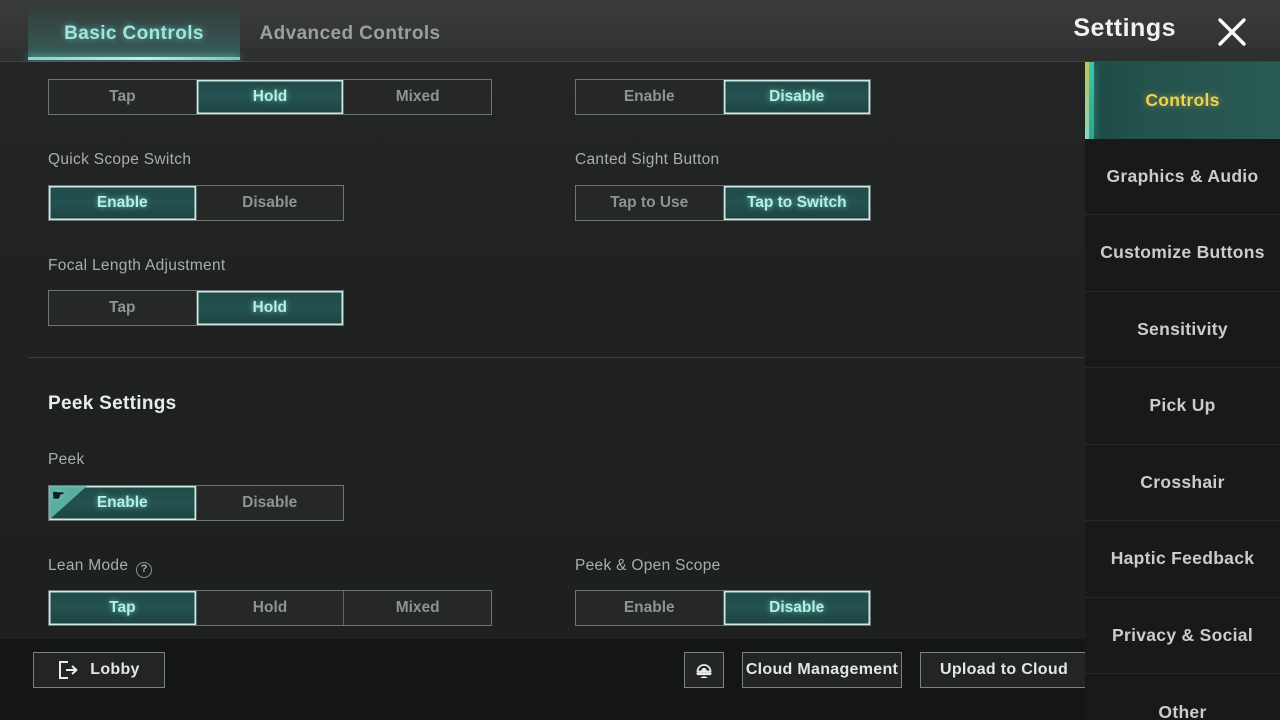 This screenshot has height=720, width=1280. I want to click on sidebar-item-label: Customize Buttons, so click(1182, 252).